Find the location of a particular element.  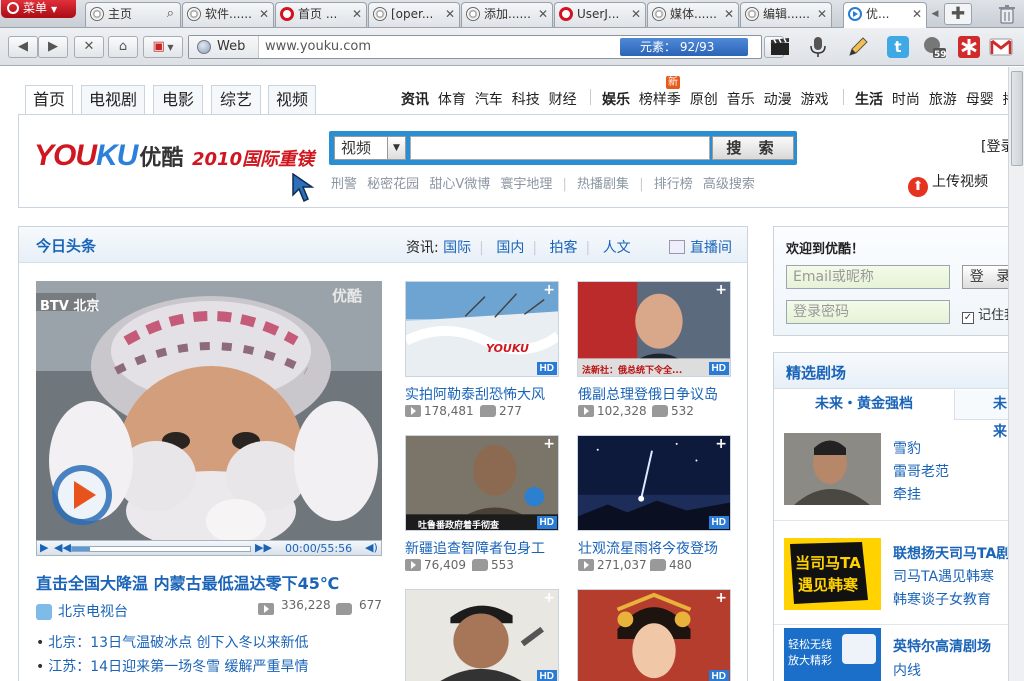

new-tab-button: ✚ is located at coordinates (958, 14).